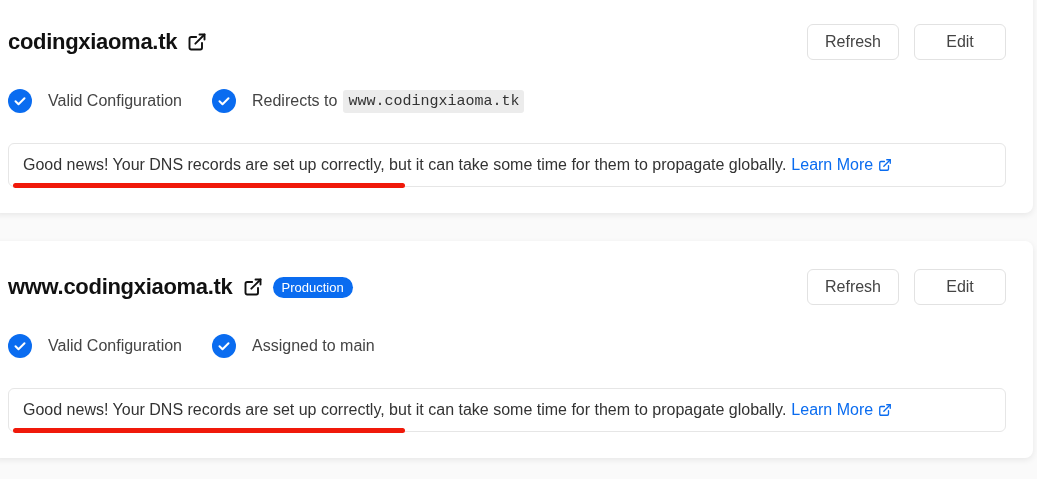 This screenshot has height=479, width=1037. What do you see at coordinates (295, 101) in the screenshot?
I see `status-label: Redirects to` at bounding box center [295, 101].